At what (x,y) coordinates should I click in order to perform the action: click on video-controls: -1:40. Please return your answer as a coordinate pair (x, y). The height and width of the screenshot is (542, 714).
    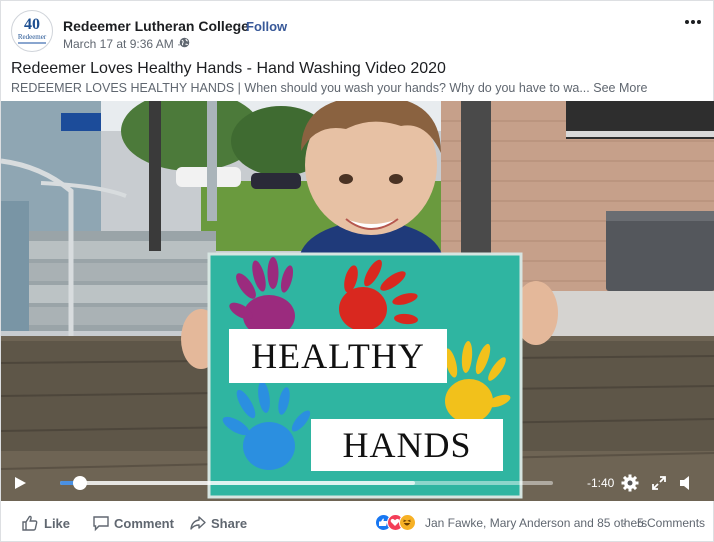
    Looking at the image, I should click on (357, 483).